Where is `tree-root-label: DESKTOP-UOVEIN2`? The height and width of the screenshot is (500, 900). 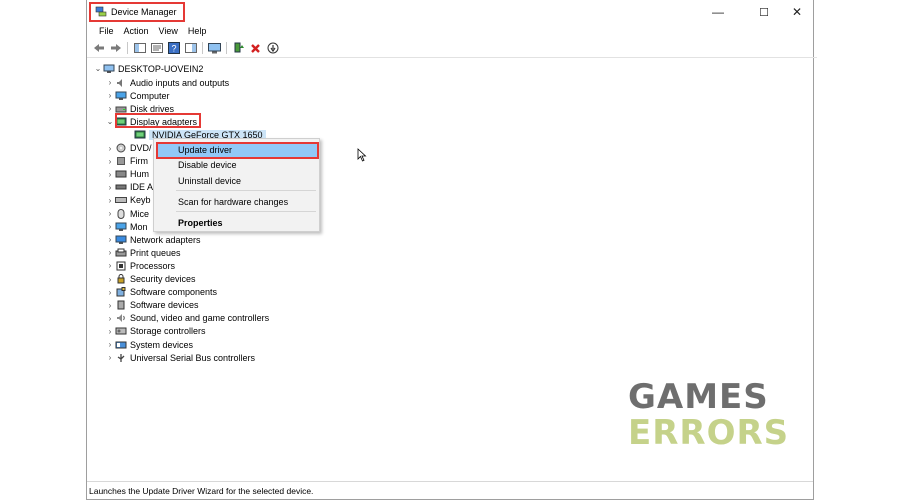
tree-root-label: DESKTOP-UOVEIN2 is located at coordinates (161, 68).